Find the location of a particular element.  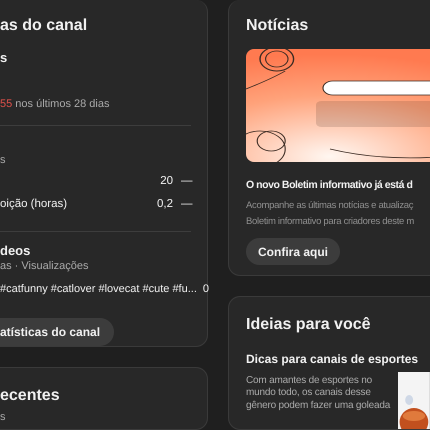

card-title: ecentes is located at coordinates (30, 396).